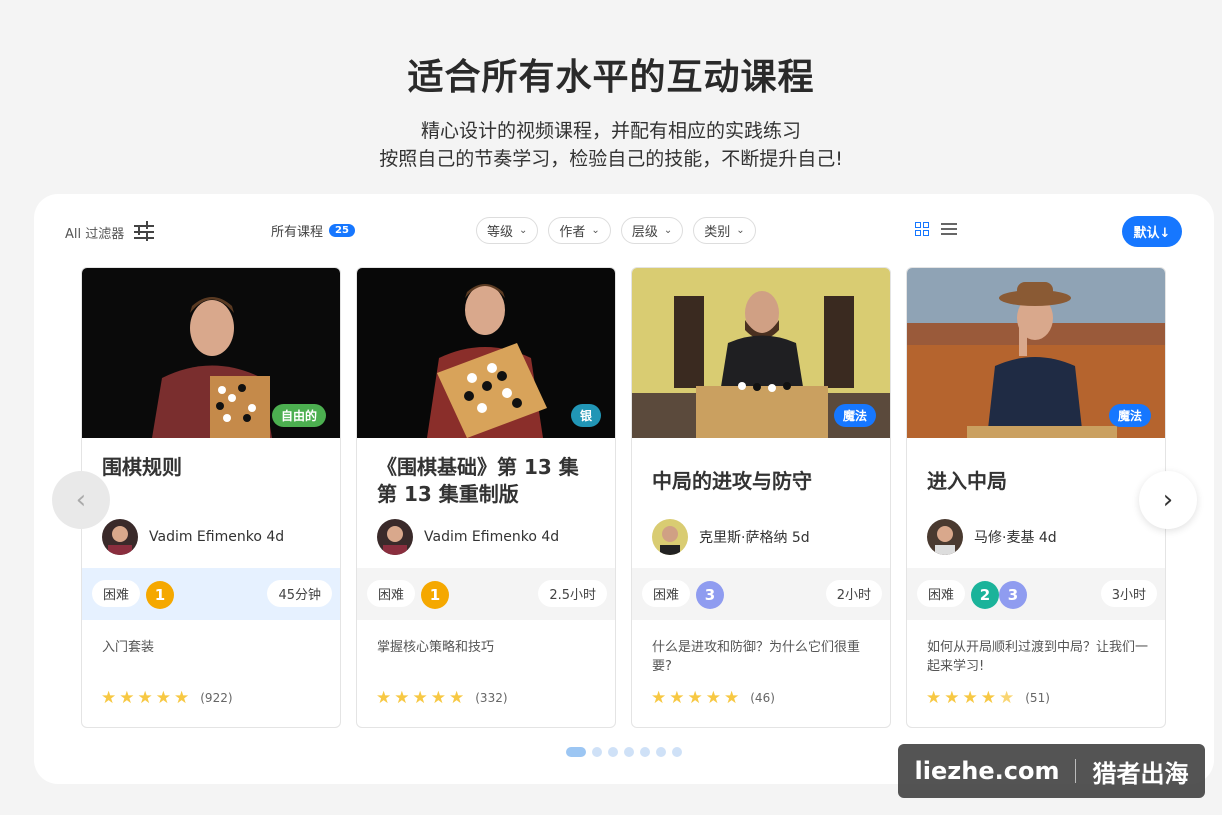  Describe the element at coordinates (160, 595) in the screenshot. I see `level-badge: 1` at that location.